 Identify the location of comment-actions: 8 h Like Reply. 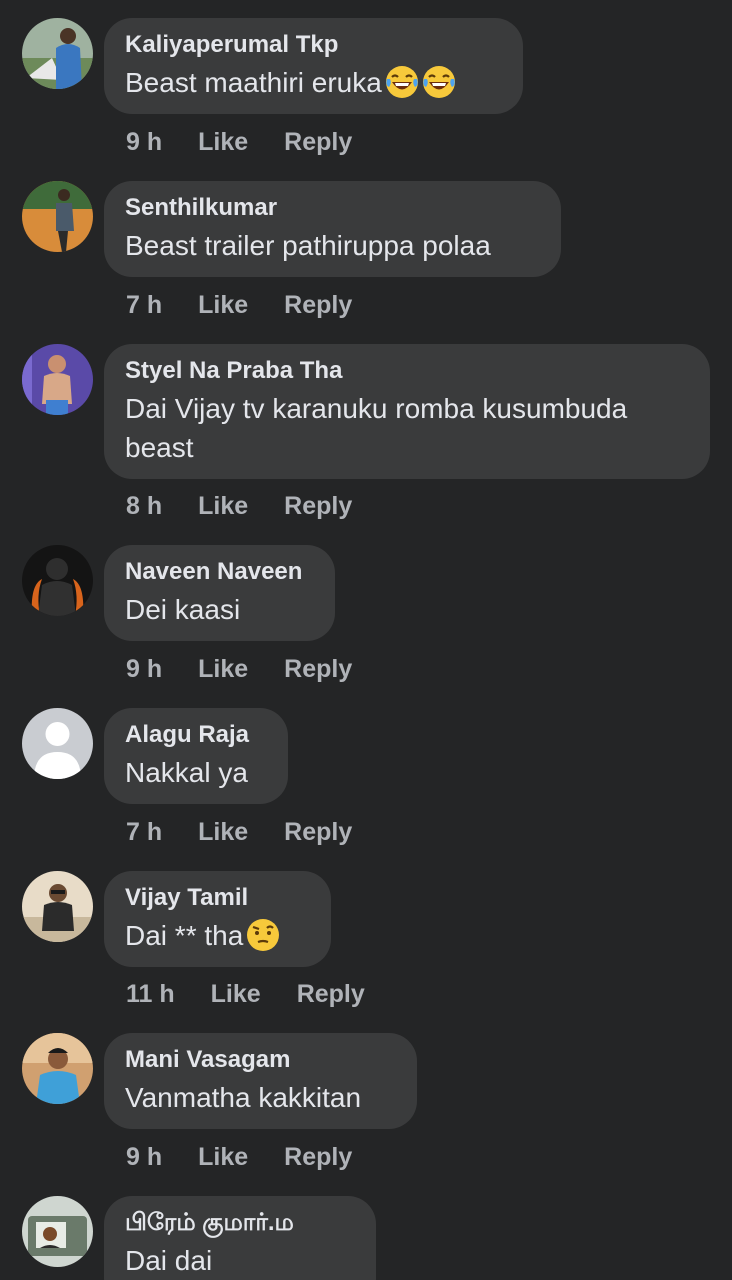
(239, 506).